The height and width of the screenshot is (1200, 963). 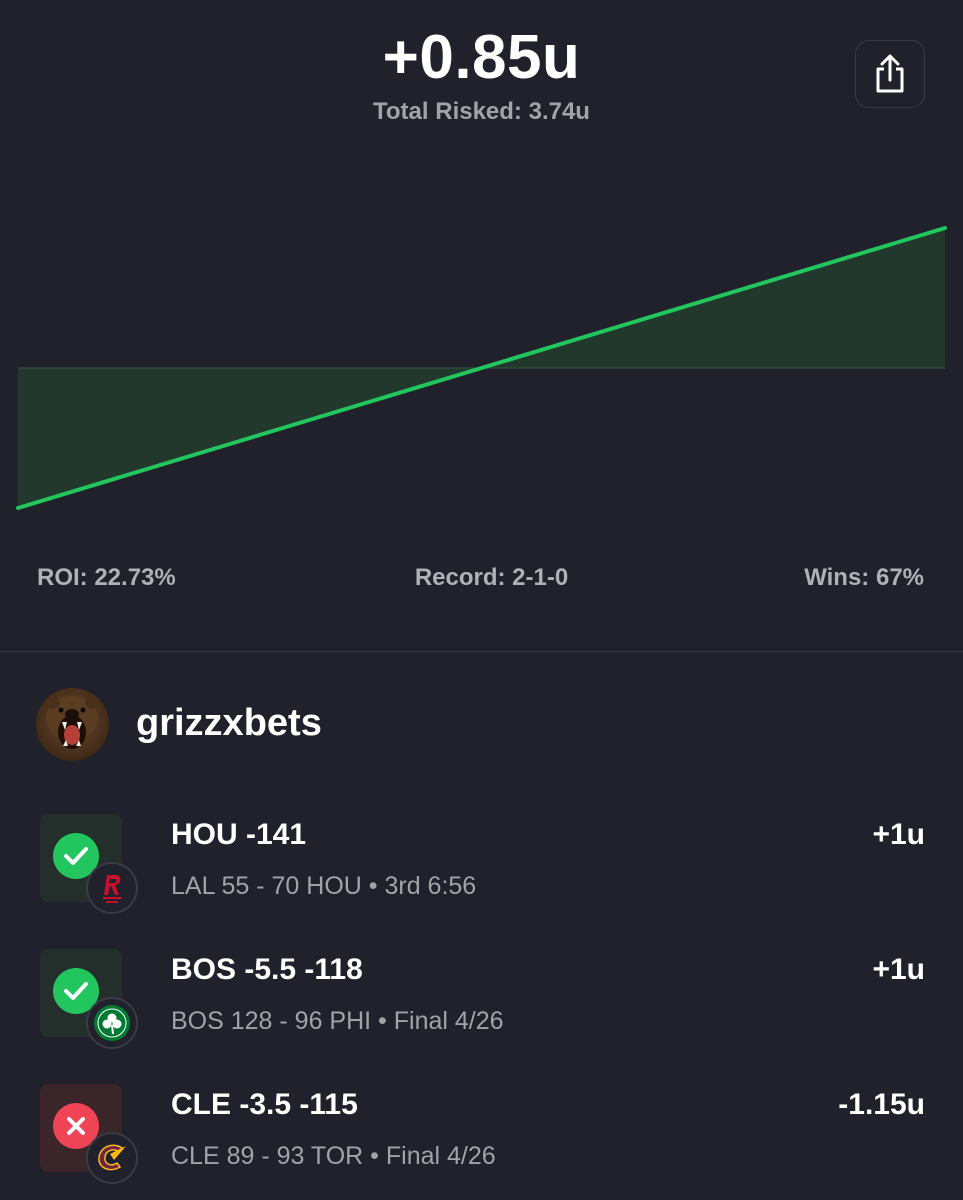 I want to click on bet-title: CLE -3.5 -115, so click(x=264, y=1104).